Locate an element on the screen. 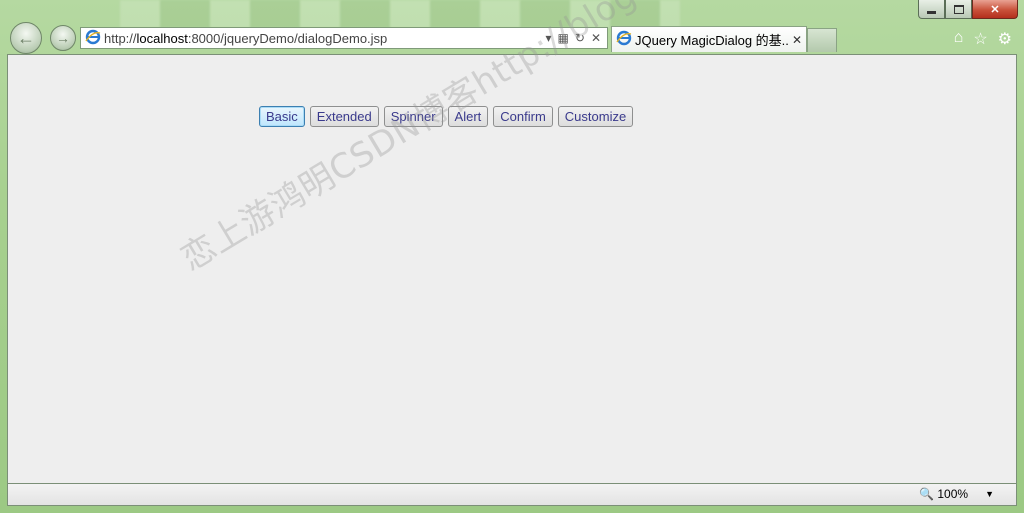 Image resolution: width=1024 pixels, height=513 pixels. close-icon: ✕ is located at coordinates (995, 9).